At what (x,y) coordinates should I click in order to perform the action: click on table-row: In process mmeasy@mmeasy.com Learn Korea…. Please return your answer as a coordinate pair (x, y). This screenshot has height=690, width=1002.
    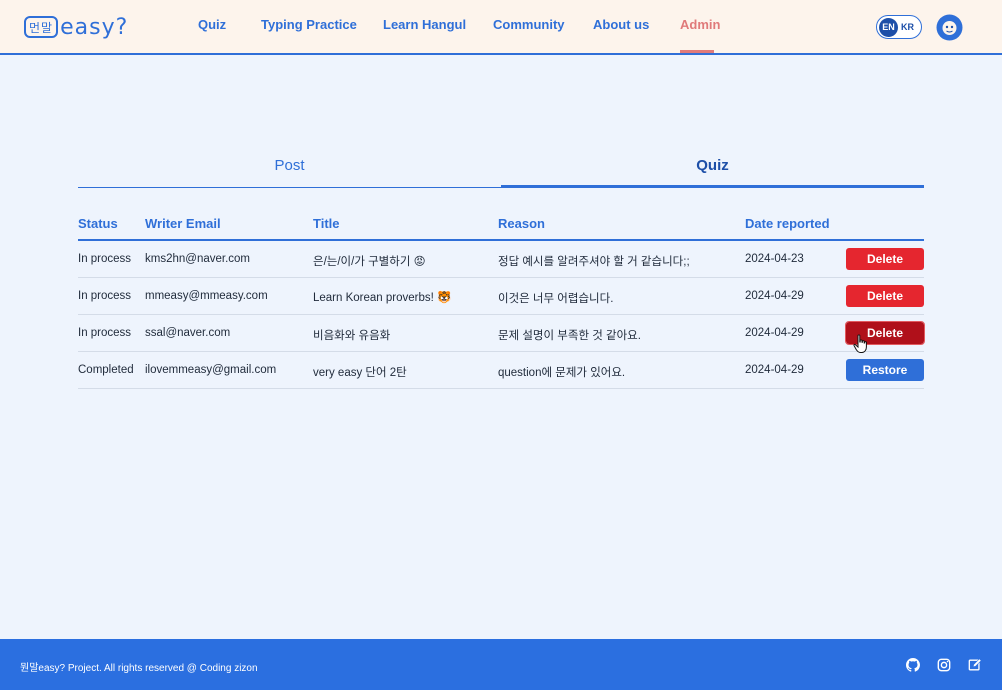
    Looking at the image, I should click on (501, 296).